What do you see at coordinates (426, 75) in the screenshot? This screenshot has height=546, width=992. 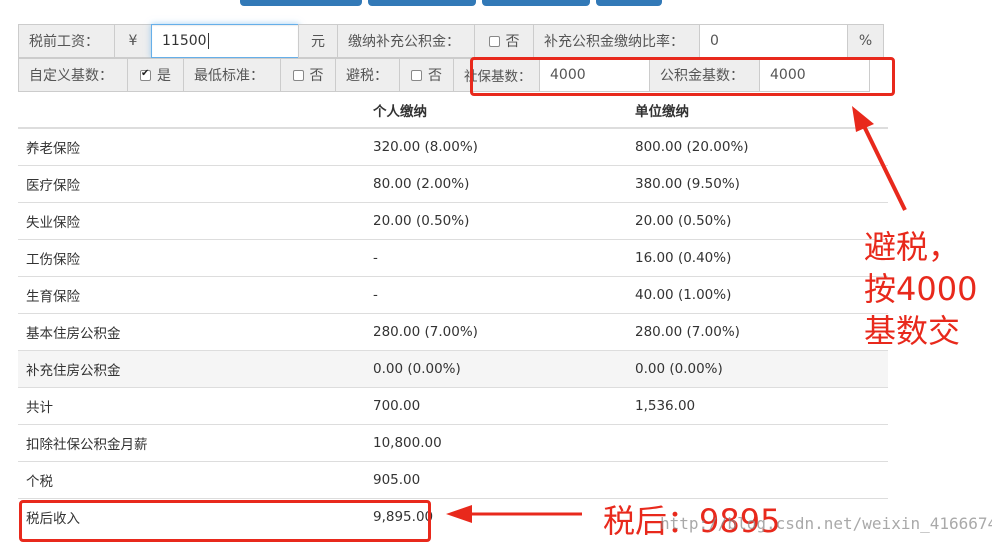 I see `tax-avoid-checkbox: 否` at bounding box center [426, 75].